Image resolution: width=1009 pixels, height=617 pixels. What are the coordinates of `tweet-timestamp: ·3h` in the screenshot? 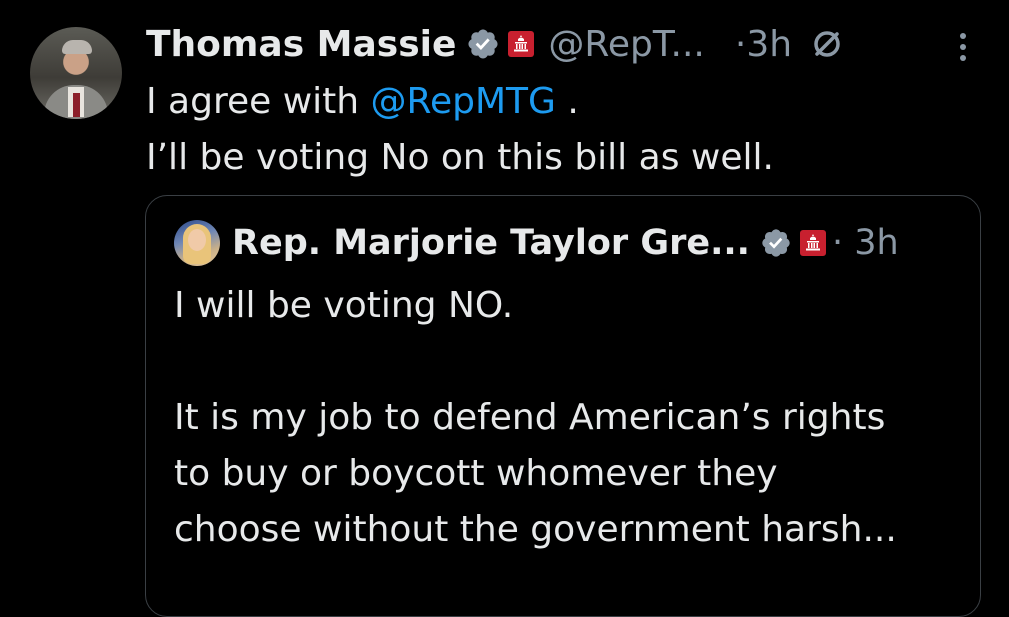 It's located at (763, 44).